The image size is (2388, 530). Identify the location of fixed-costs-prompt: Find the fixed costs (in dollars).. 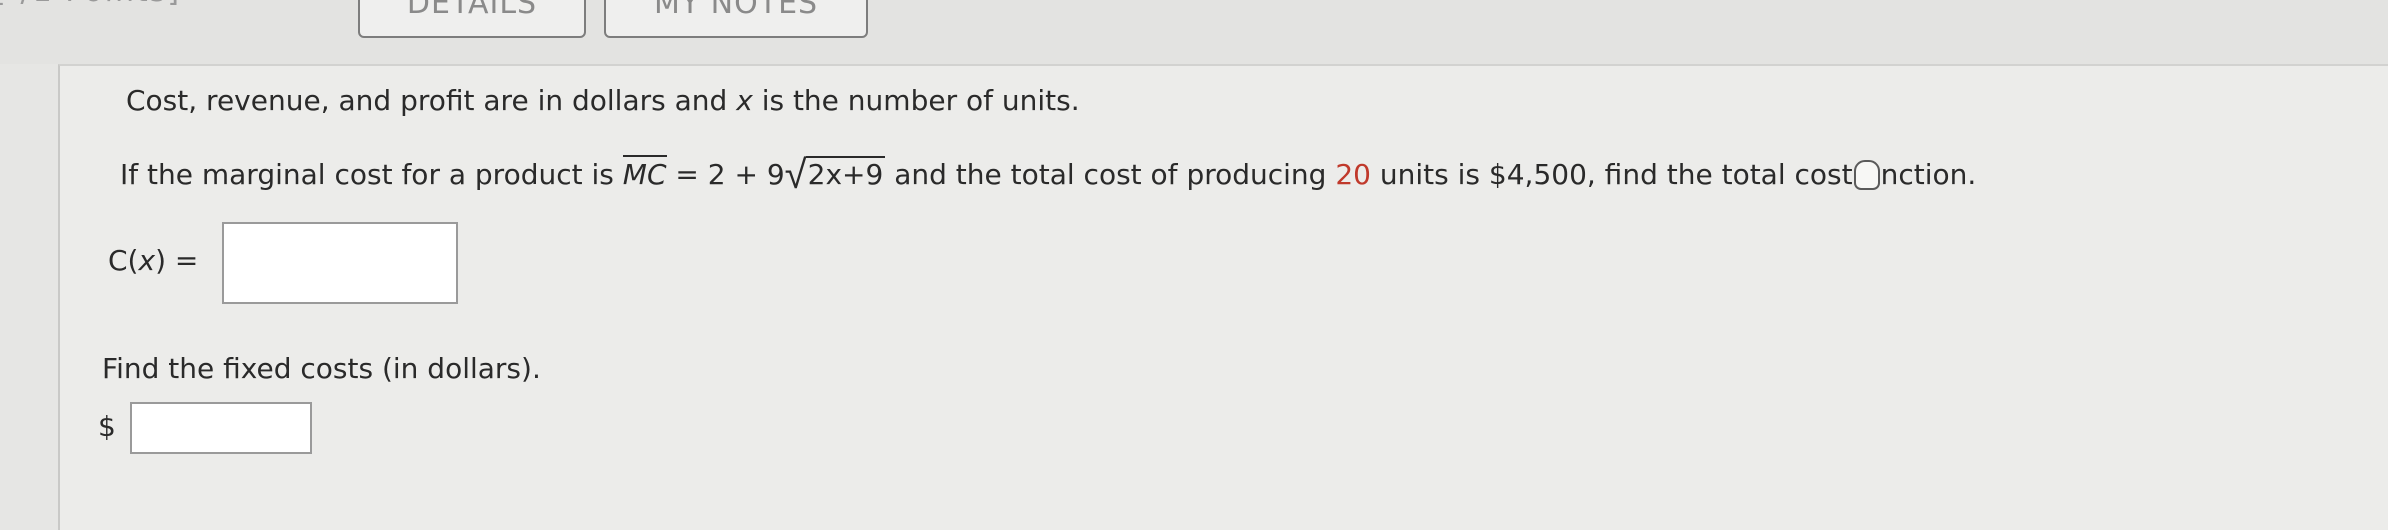
(321, 368).